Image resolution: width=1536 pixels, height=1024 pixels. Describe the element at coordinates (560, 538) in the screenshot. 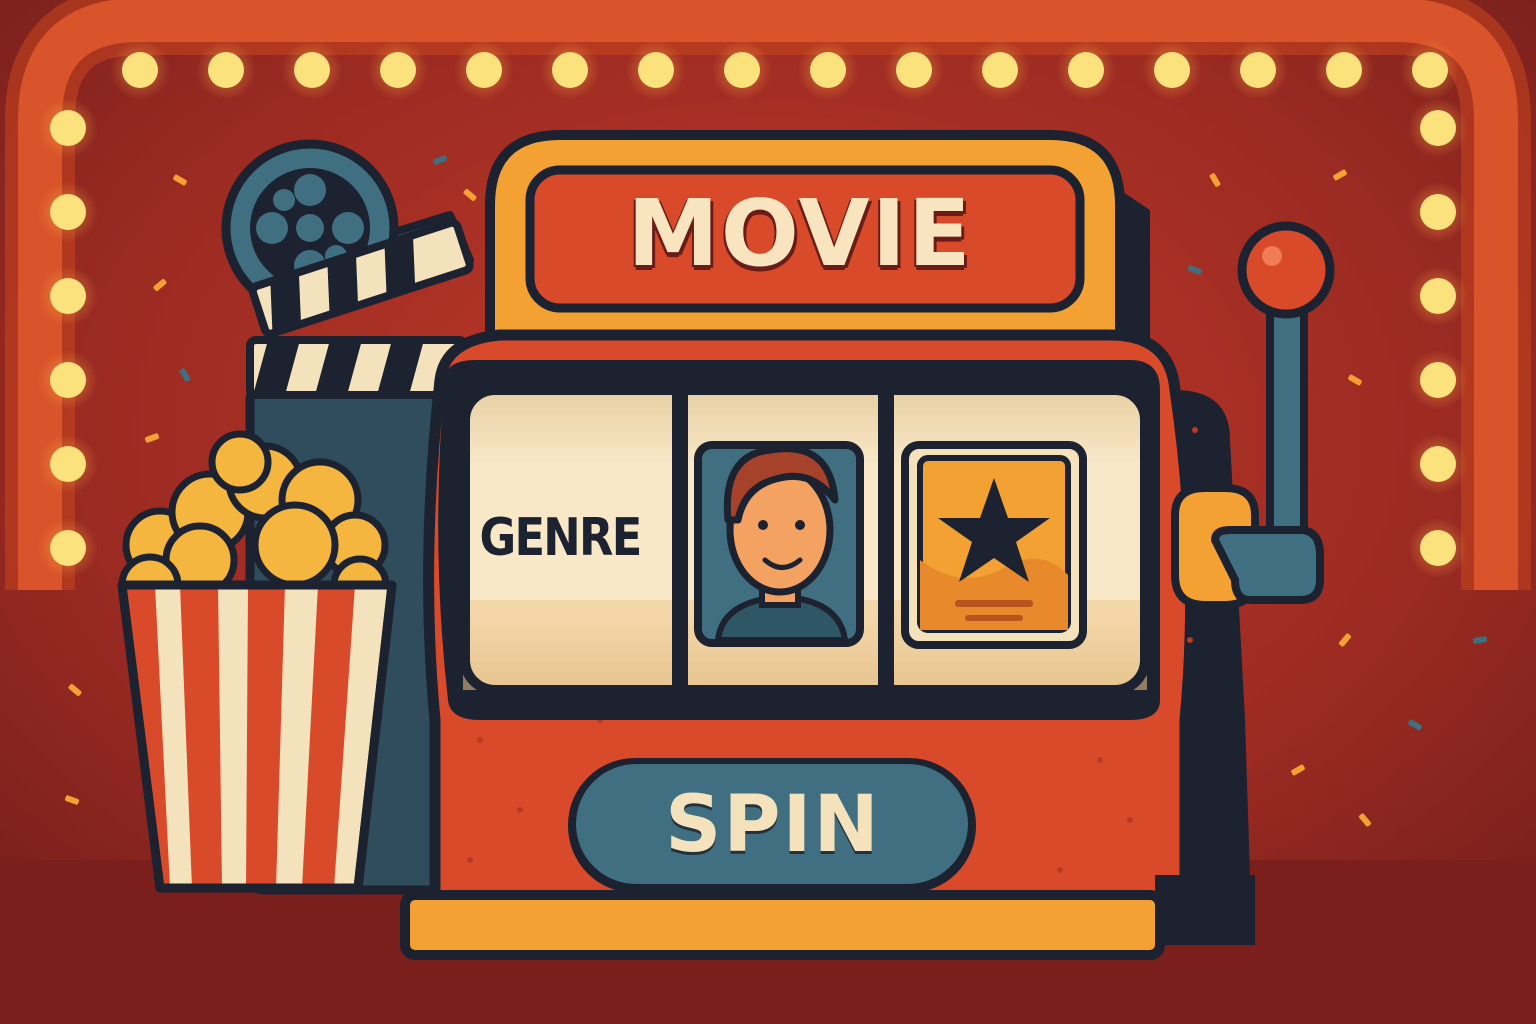

I see `reel-genre-label: GENRE` at that location.